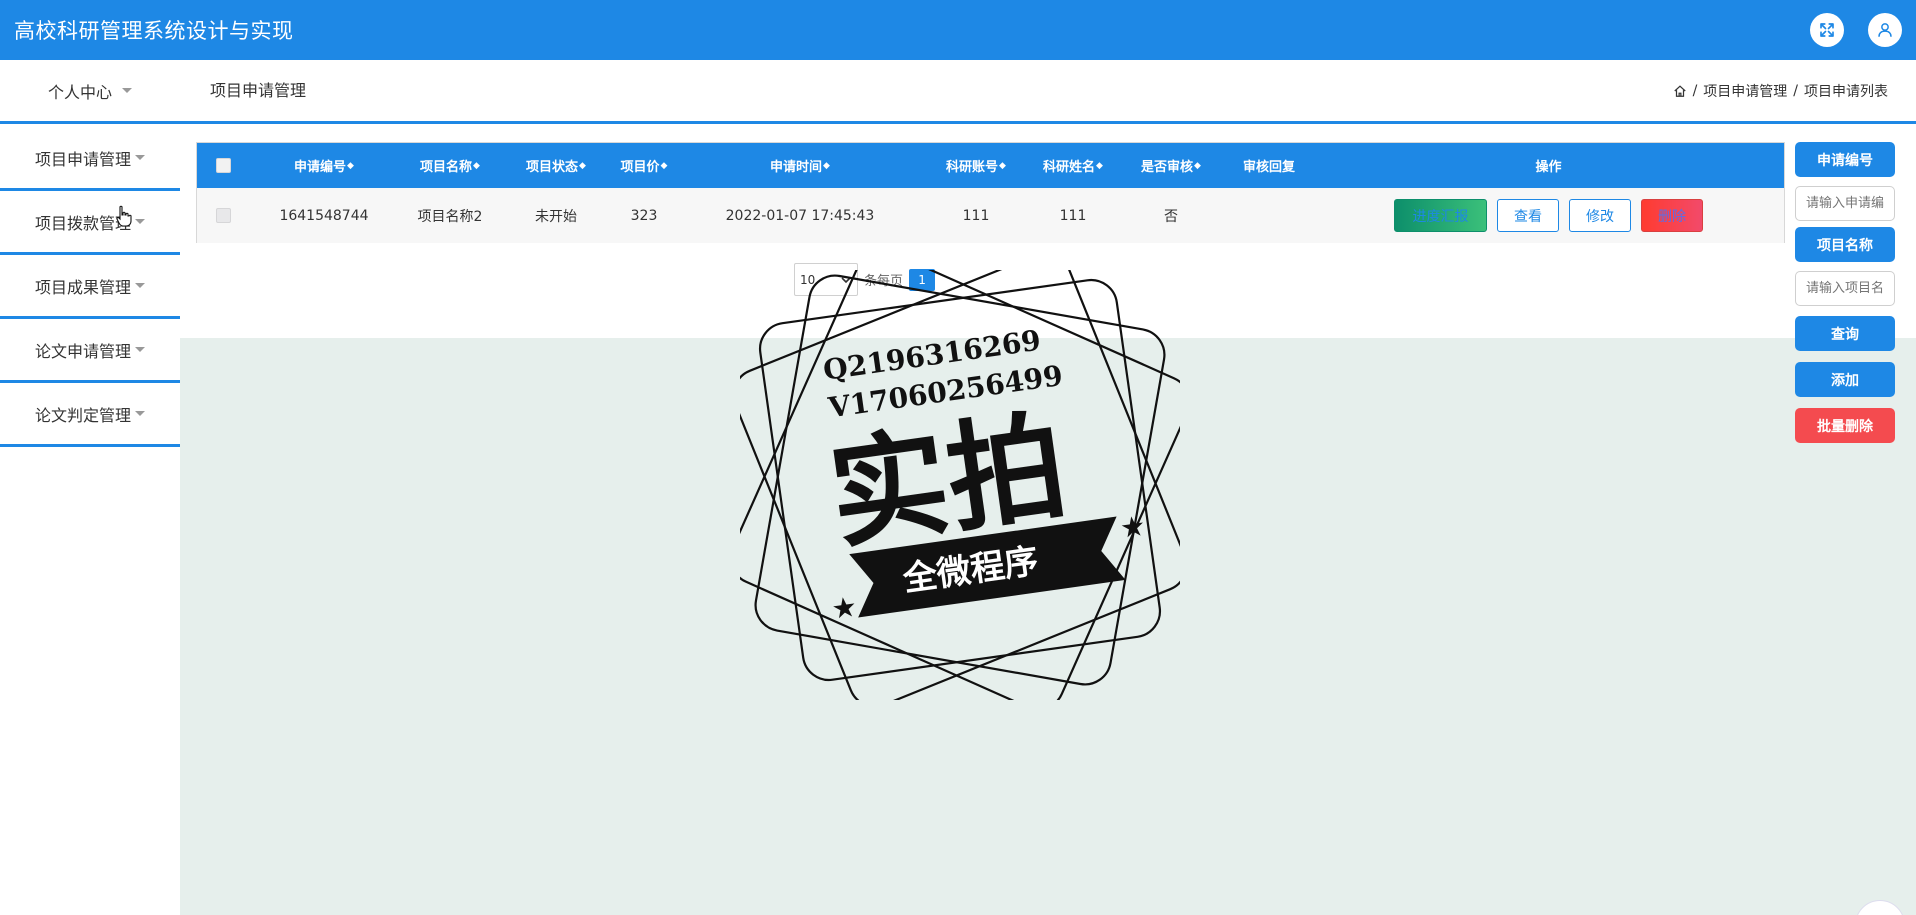  Describe the element at coordinates (450, 165) in the screenshot. I see `column-header-name: 项目名称 ◆` at that location.